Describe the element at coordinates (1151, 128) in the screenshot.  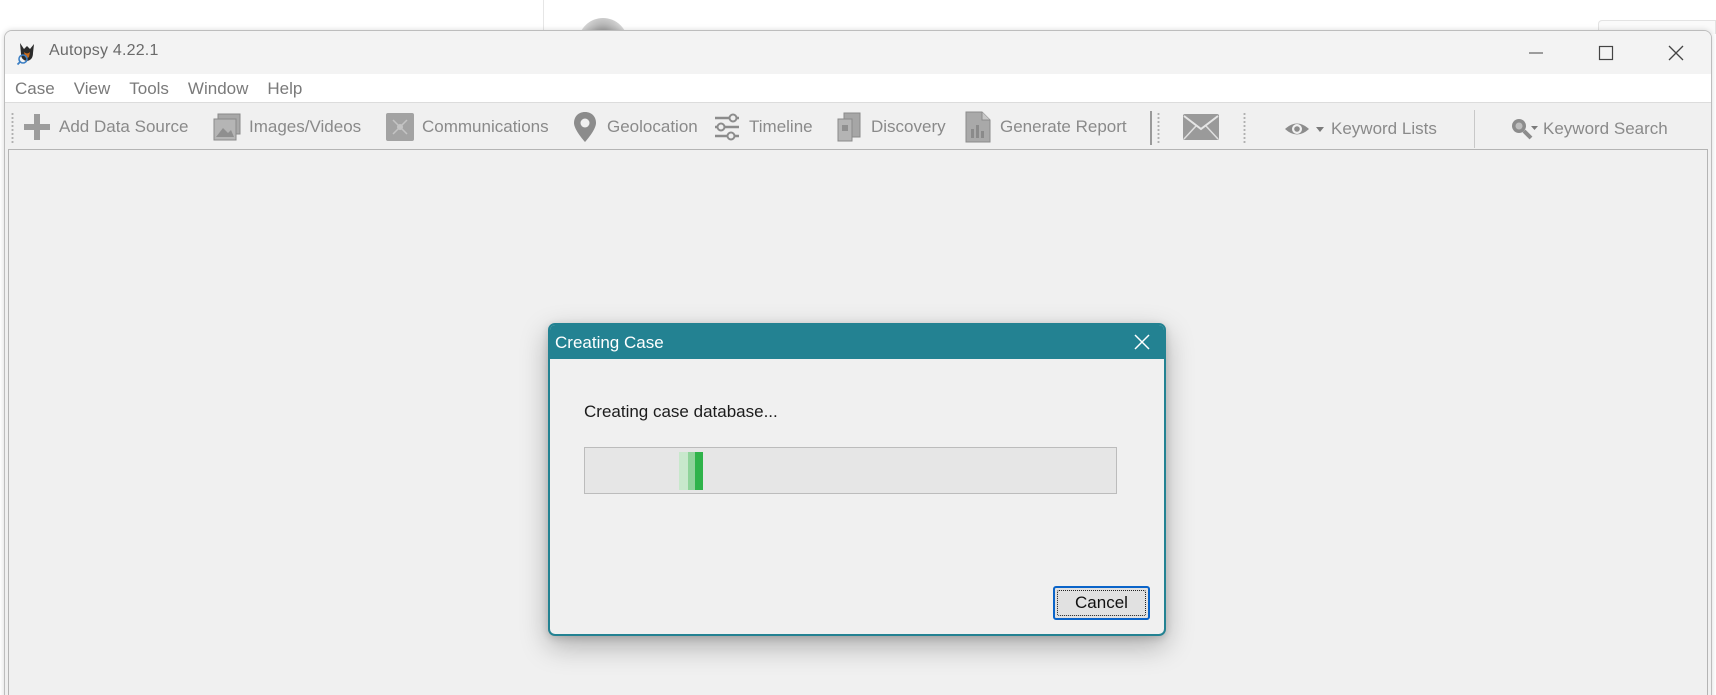
I see `toolbar-separator` at that location.